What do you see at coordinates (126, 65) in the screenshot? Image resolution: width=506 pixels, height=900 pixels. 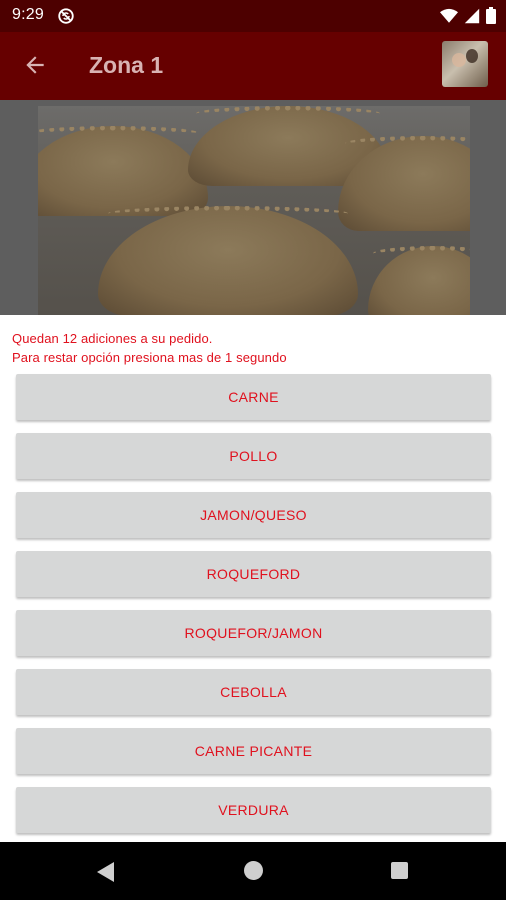 I see `page-title: Zona 1` at bounding box center [126, 65].